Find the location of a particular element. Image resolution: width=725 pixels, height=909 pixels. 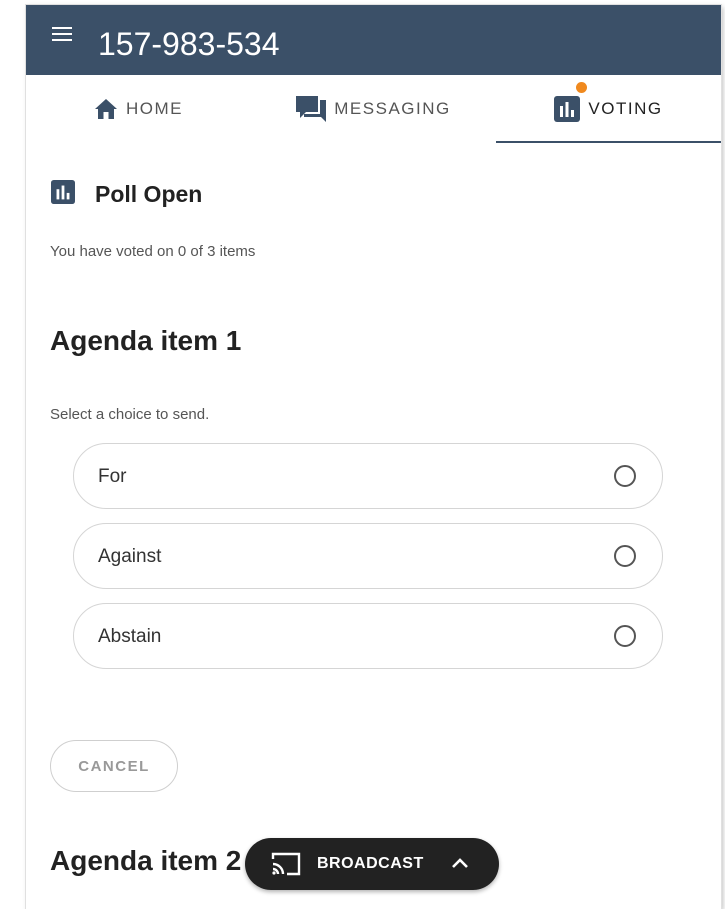

hamburger-menu-icon is located at coordinates (62, 35).